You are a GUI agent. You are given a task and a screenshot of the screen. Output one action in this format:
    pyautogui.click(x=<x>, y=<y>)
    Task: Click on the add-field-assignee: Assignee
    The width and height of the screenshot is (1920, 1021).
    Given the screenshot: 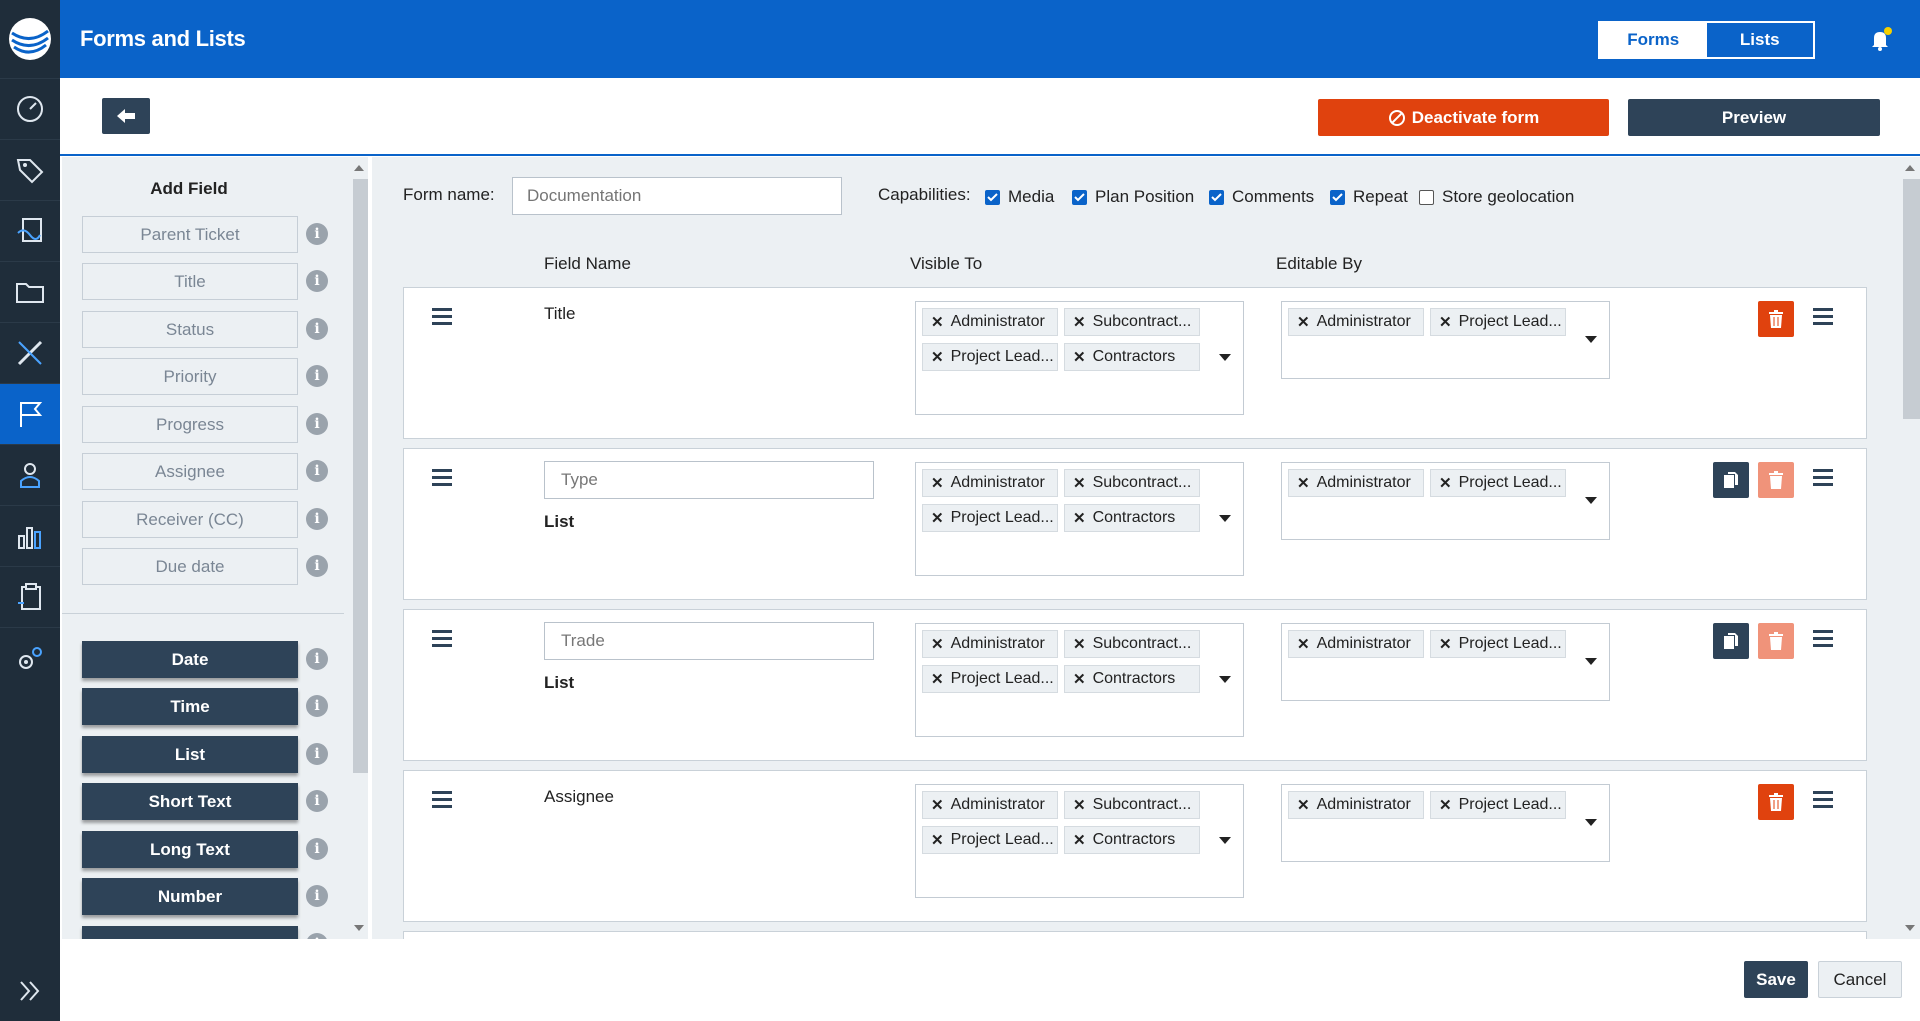 What is the action you would take?
    pyautogui.click(x=190, y=471)
    